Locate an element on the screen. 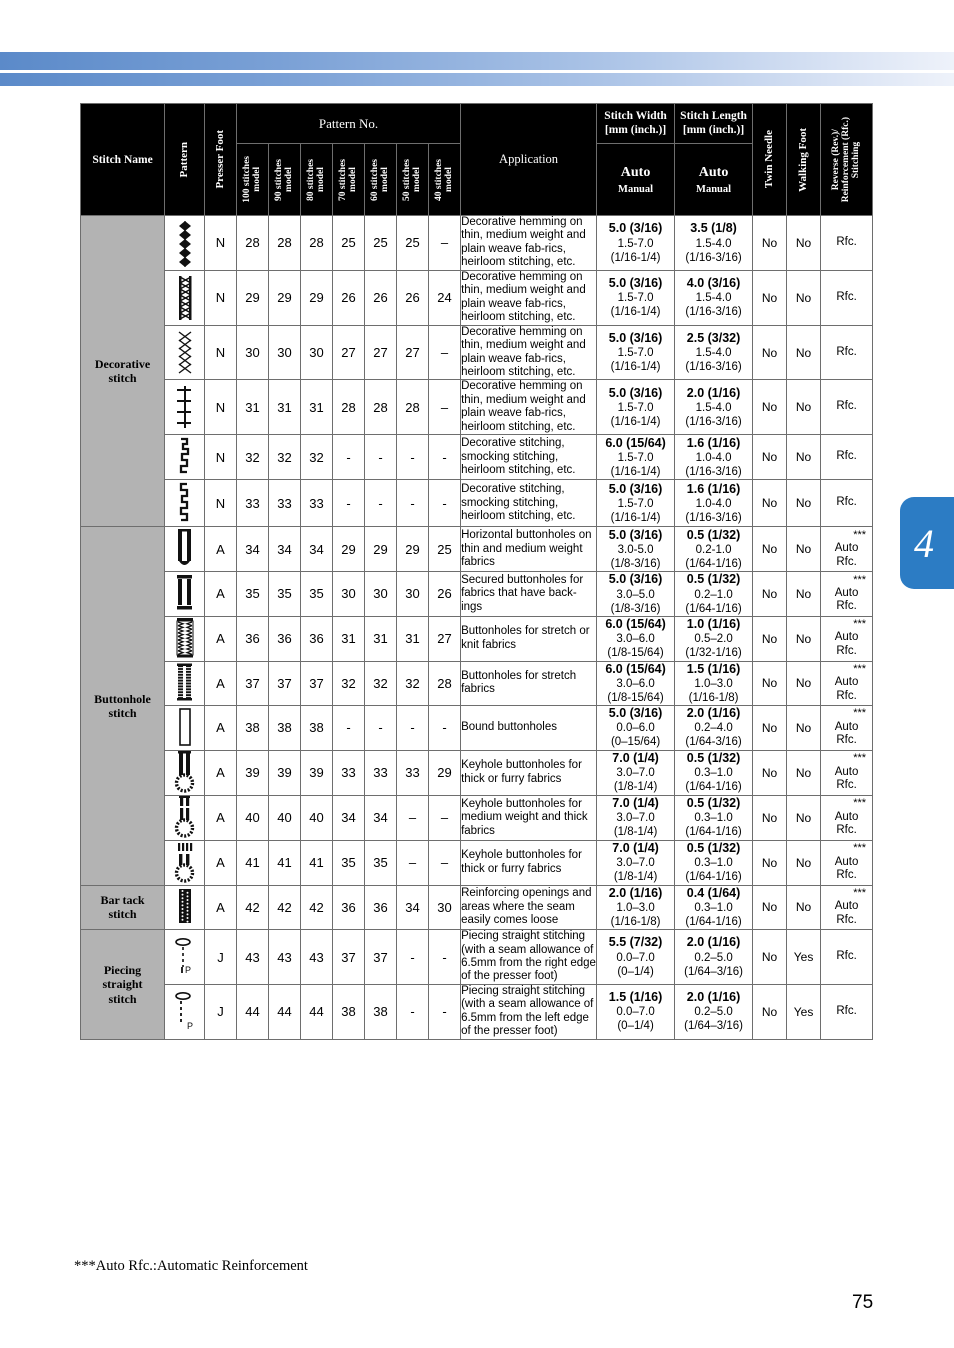  pattern-number-cell: 41 is located at coordinates (316, 862).